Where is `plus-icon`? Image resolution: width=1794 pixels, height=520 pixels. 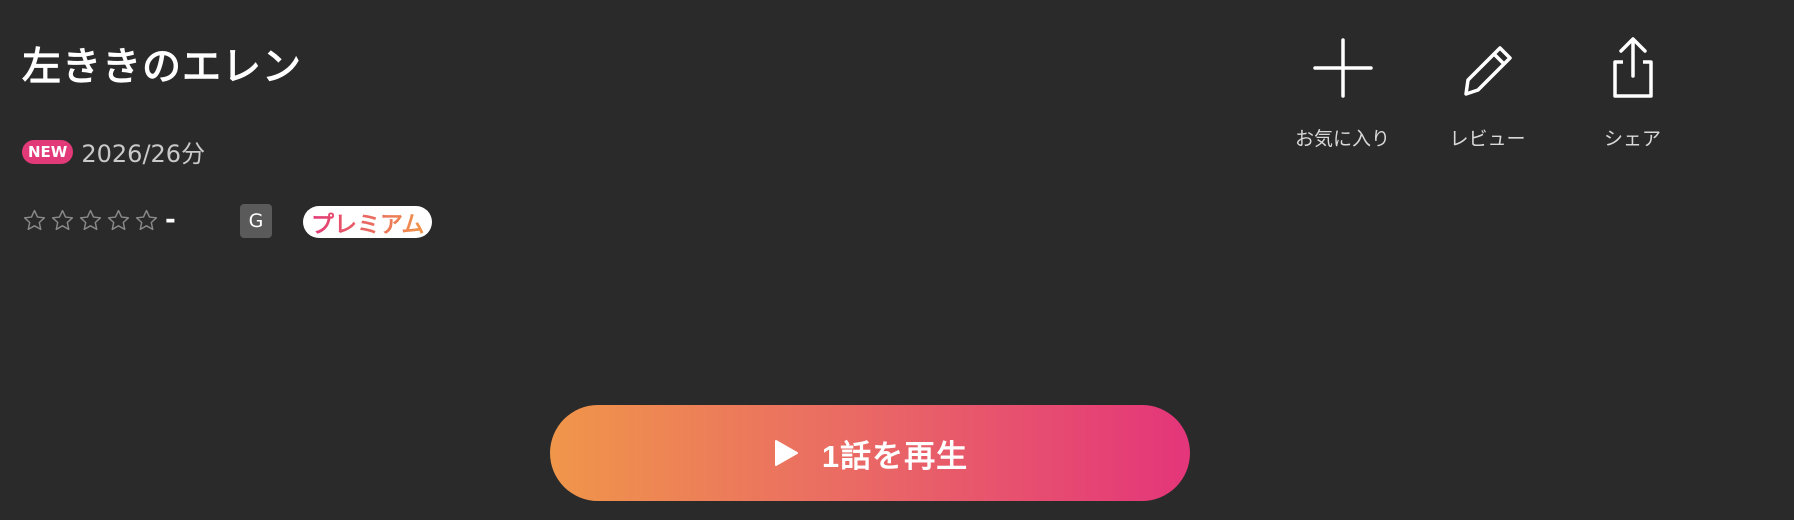
plus-icon is located at coordinates (1342, 68).